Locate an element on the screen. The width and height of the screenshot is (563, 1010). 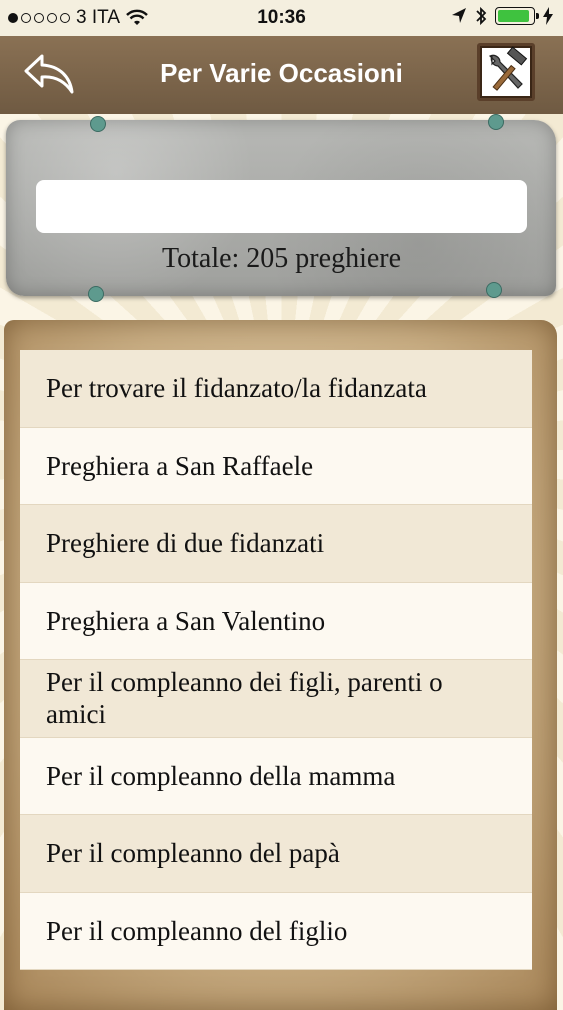
battery-icon is located at coordinates (517, 16).